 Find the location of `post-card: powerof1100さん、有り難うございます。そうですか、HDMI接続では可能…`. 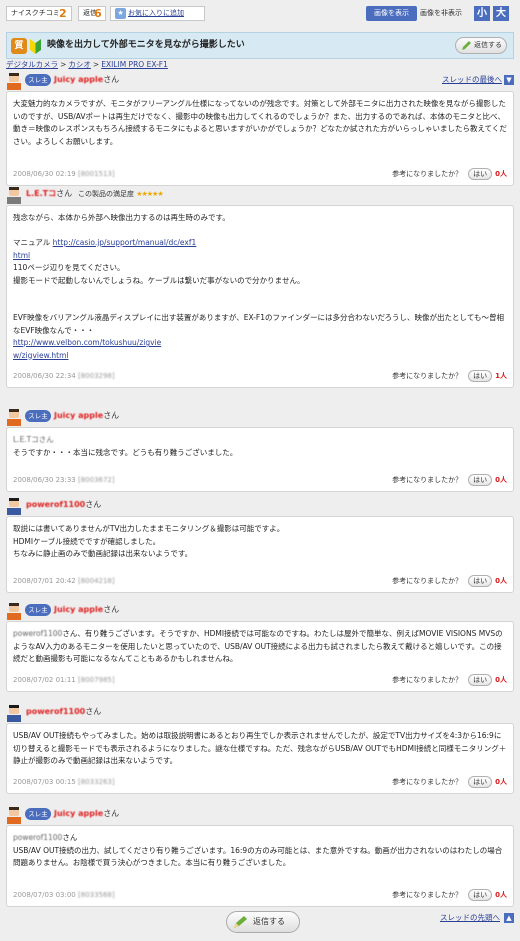

post-card: powerof1100さん、有り難うございます。そうですか、HDMI接続では可能… is located at coordinates (260, 656).